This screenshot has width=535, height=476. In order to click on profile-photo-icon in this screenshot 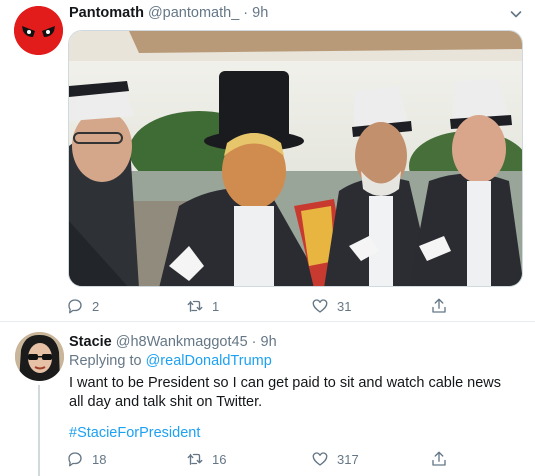, I will do `click(39, 356)`.